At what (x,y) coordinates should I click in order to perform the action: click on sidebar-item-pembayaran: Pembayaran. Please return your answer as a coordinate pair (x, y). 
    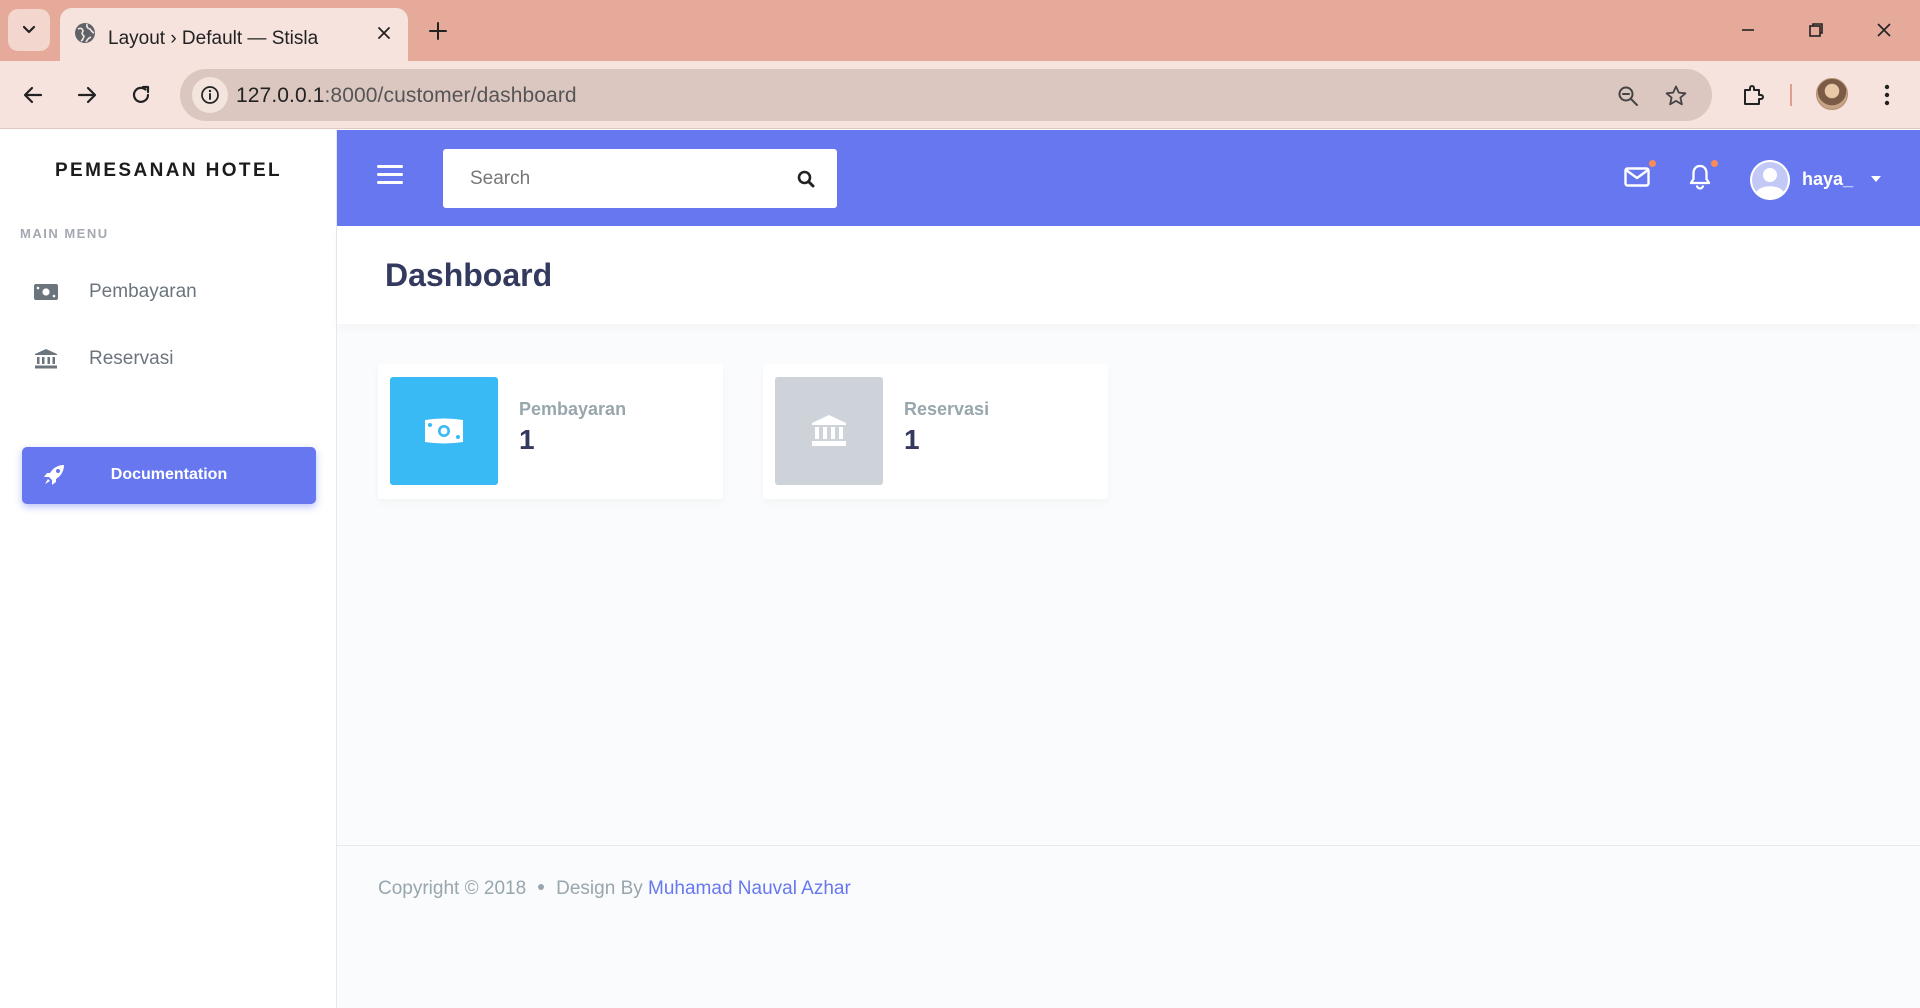
    Looking at the image, I should click on (168, 292).